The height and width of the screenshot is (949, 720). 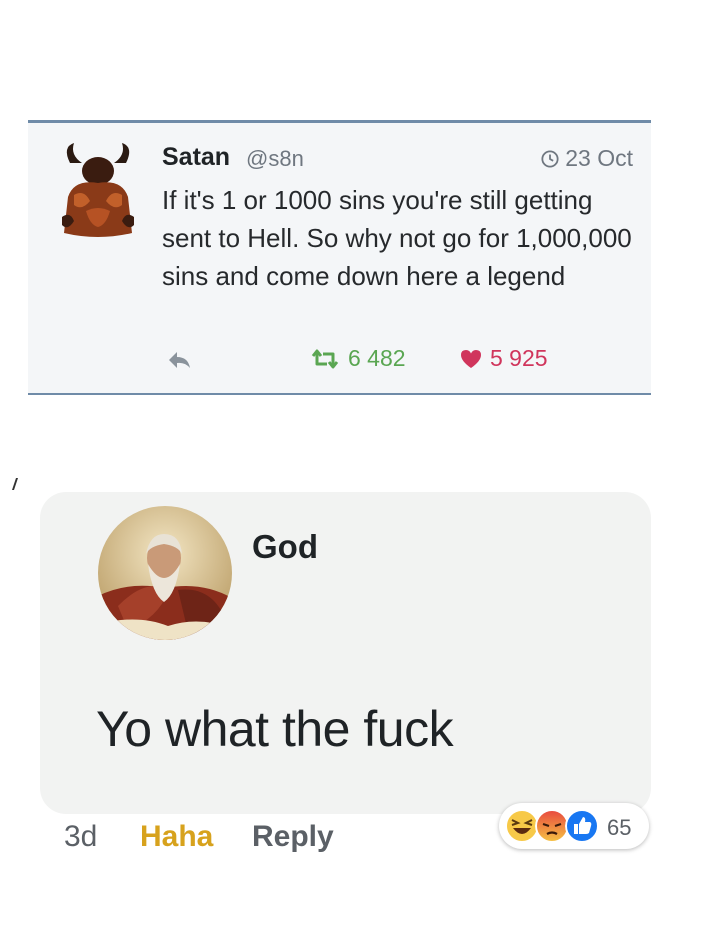 I want to click on tweet-actions: 6 482 5 925, so click(x=339, y=360).